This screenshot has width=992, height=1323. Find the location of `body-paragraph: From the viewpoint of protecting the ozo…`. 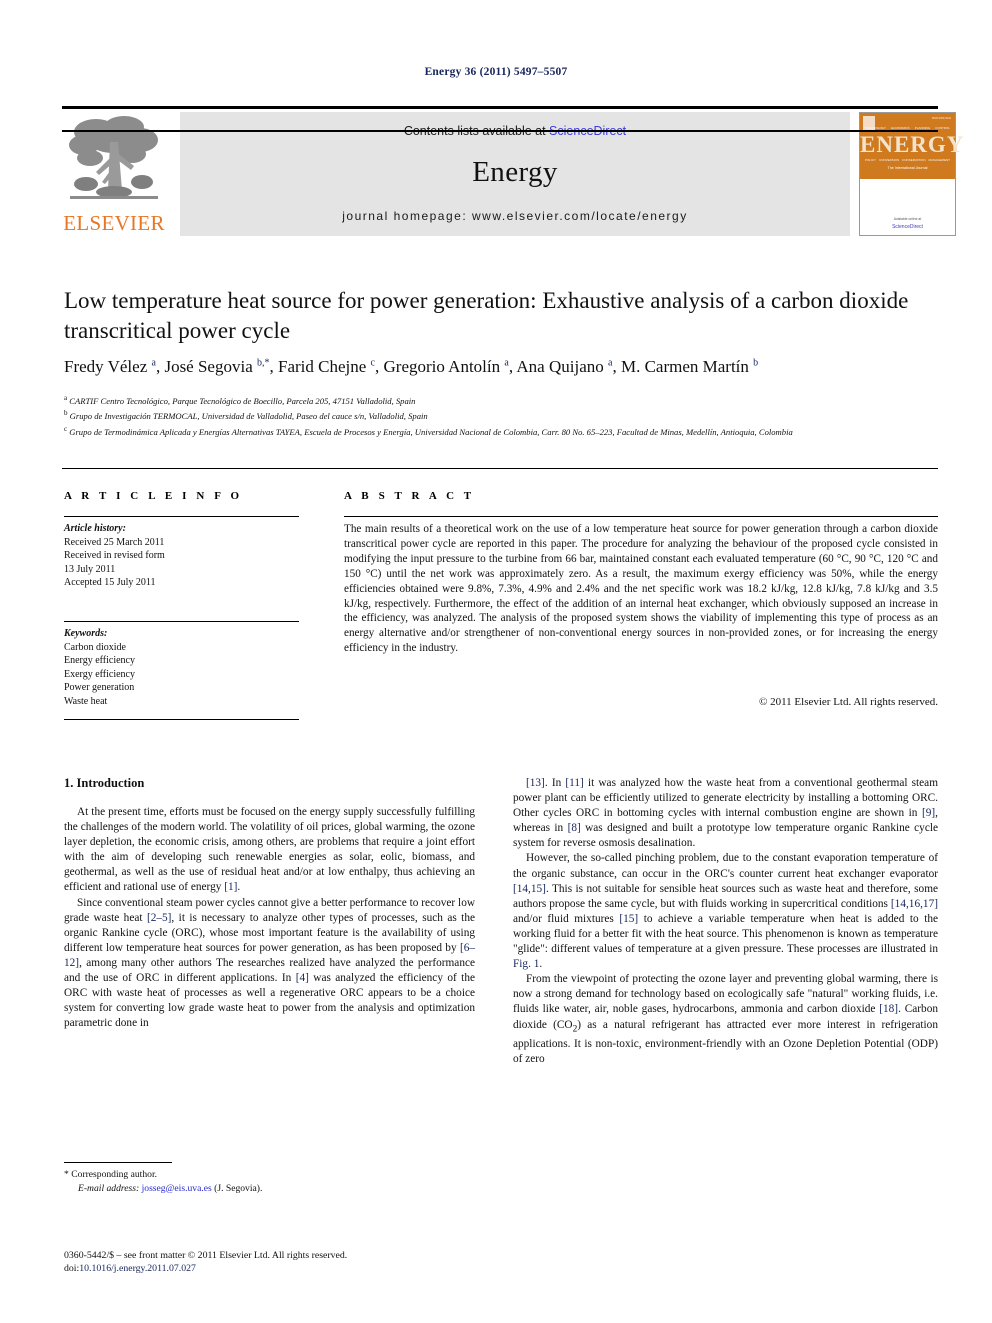

body-paragraph: From the viewpoint of protecting the ozo… is located at coordinates (725, 1019).